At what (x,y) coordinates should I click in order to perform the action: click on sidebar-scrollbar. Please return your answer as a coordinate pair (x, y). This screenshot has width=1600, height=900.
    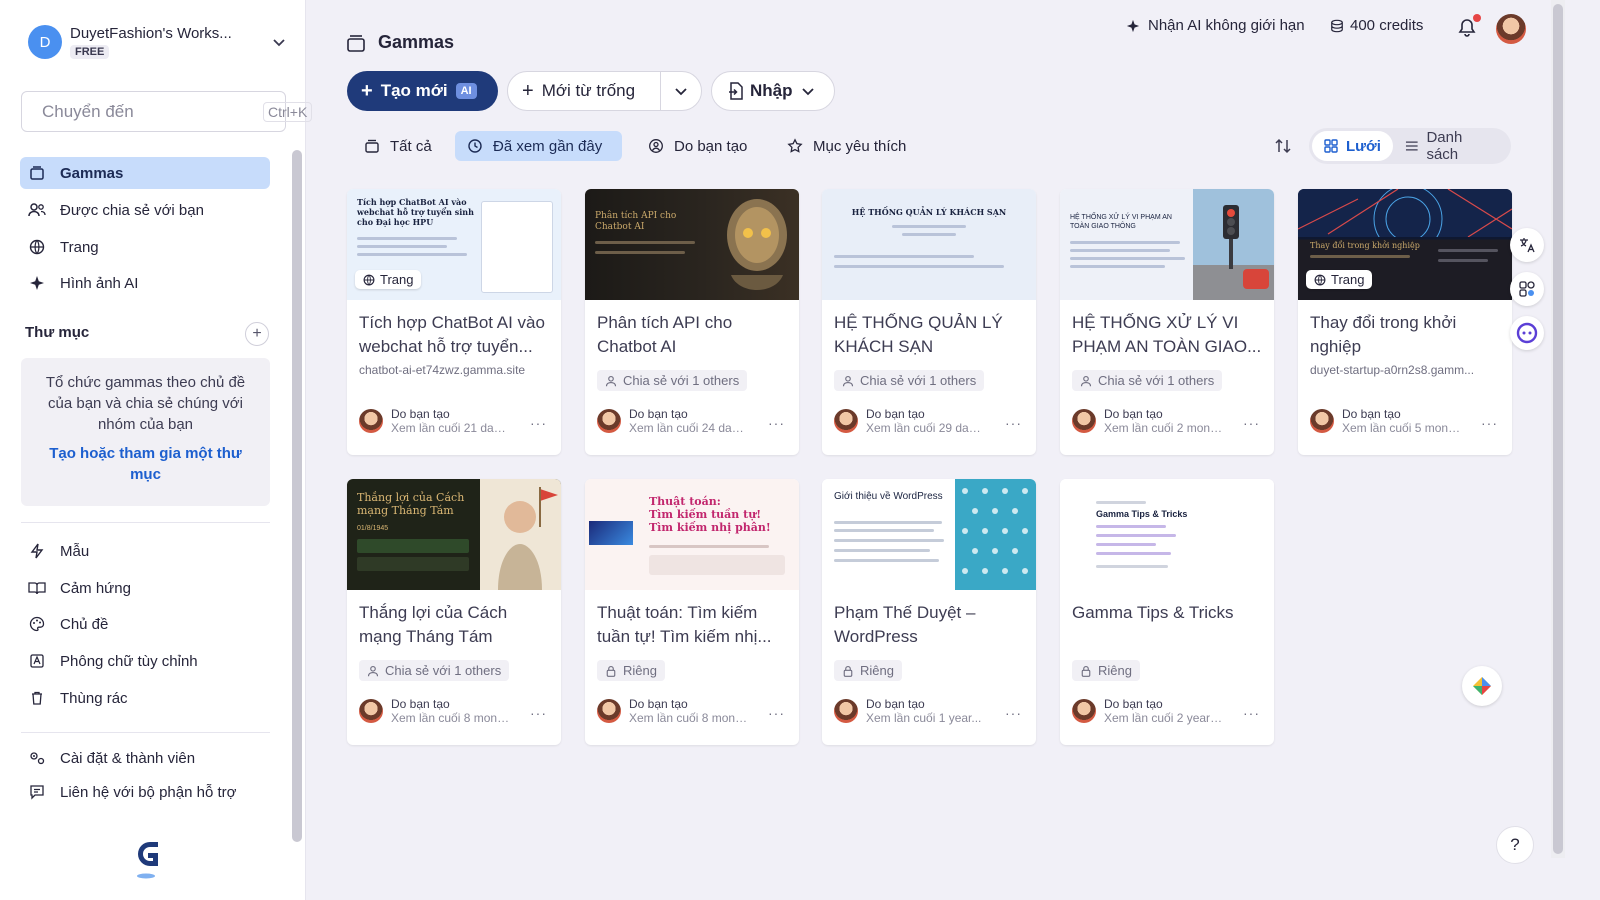
    Looking at the image, I should click on (297, 496).